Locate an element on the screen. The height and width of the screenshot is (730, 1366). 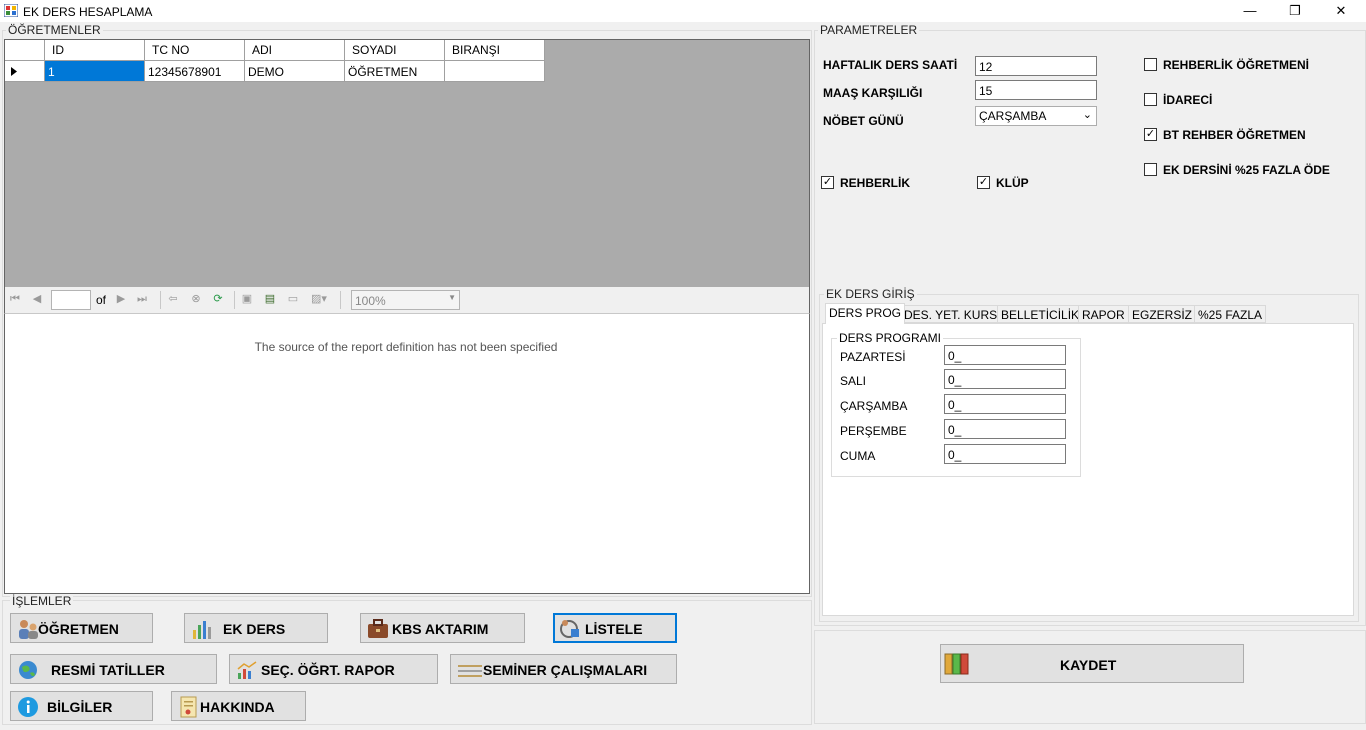
day-input-carsamba is located at coordinates (1005, 404).